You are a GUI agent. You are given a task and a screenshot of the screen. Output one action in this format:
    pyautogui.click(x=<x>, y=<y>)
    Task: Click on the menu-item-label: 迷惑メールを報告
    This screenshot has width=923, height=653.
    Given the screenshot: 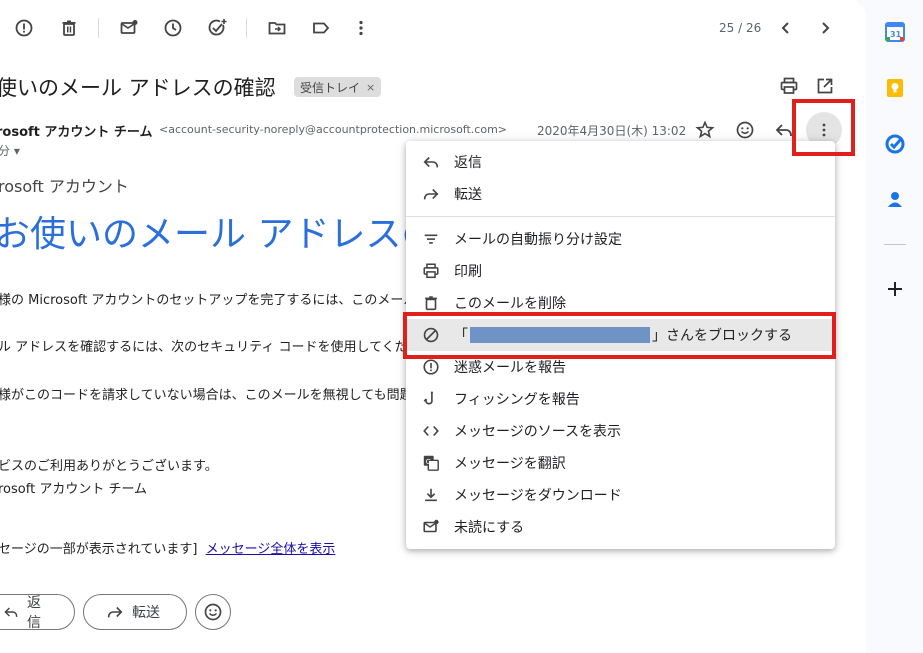 What is the action you would take?
    pyautogui.click(x=510, y=368)
    